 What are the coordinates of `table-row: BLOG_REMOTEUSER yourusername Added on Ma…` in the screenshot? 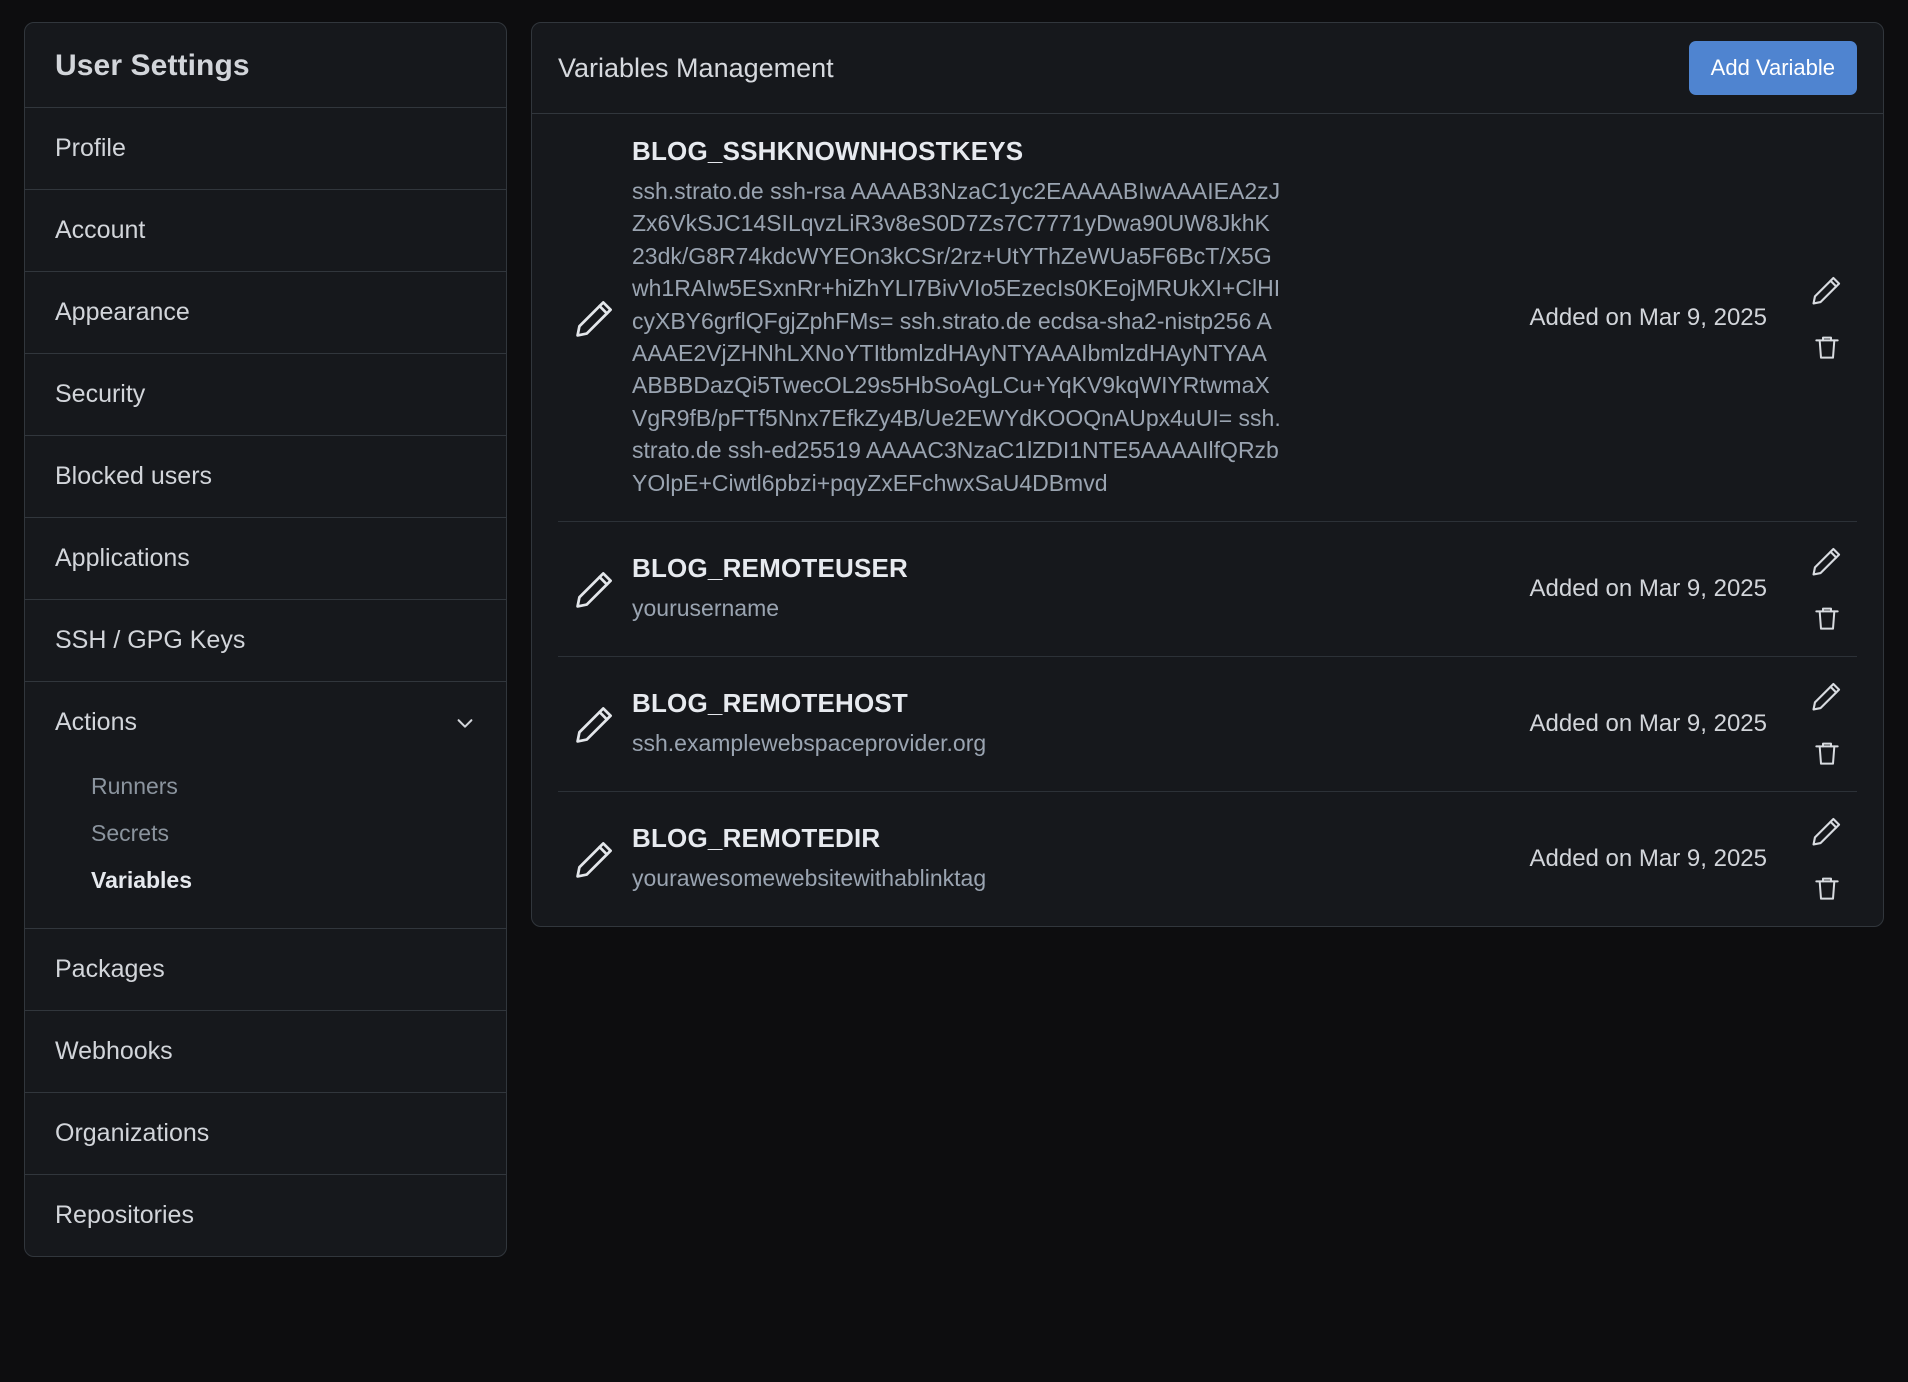 It's located at (1207, 590).